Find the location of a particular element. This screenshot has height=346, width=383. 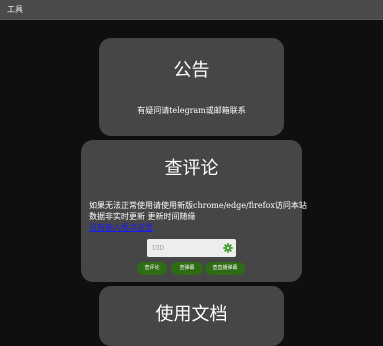

no-input-box-link: 没有输入框点这里 is located at coordinates (121, 227).